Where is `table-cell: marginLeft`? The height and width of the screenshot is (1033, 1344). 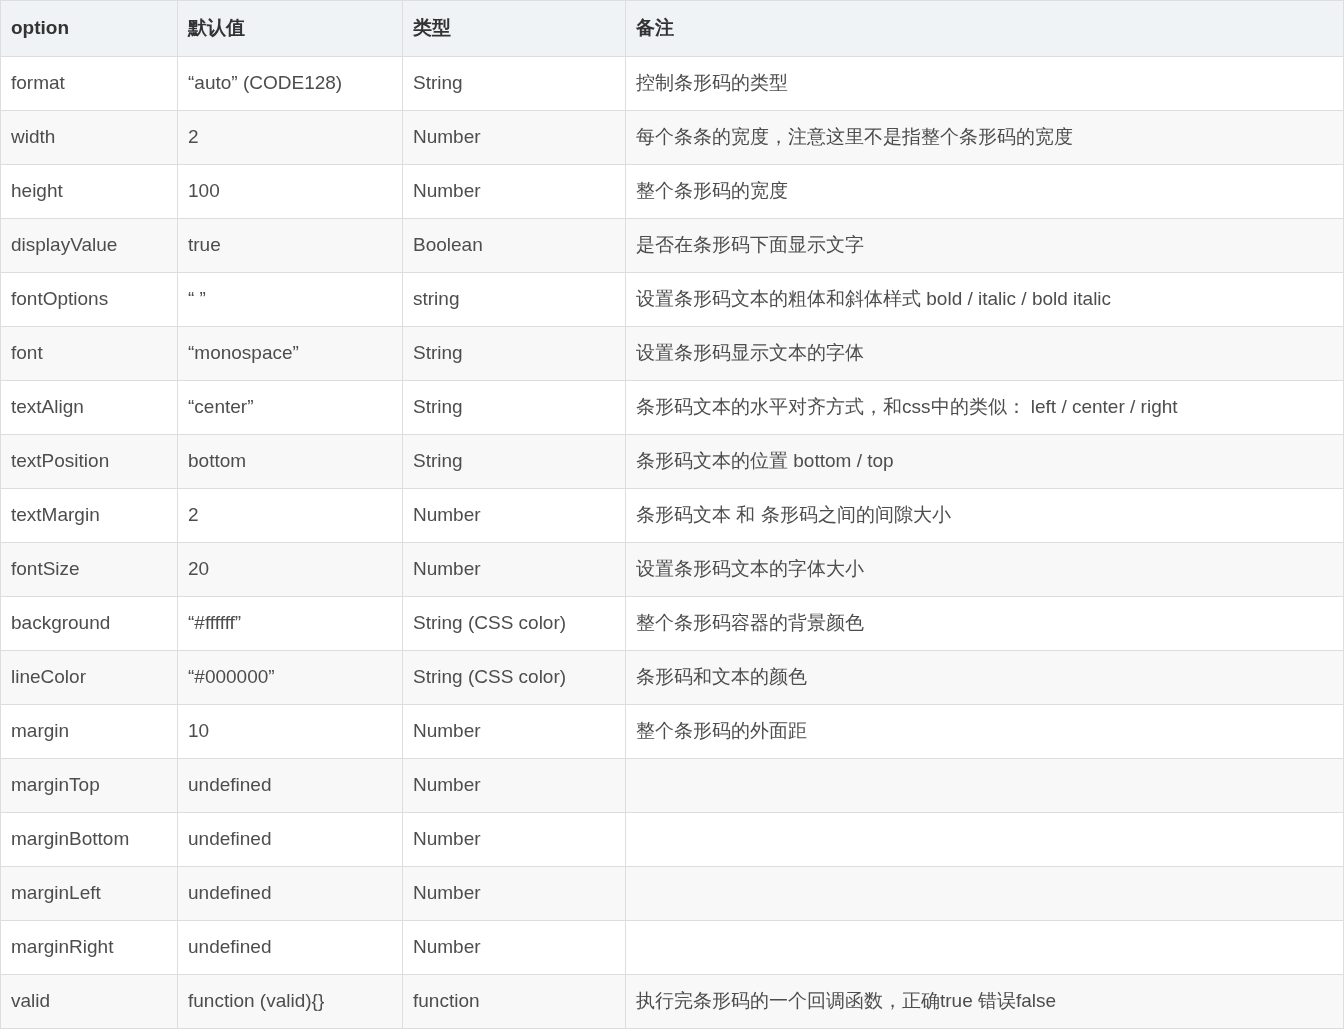 table-cell: marginLeft is located at coordinates (89, 893).